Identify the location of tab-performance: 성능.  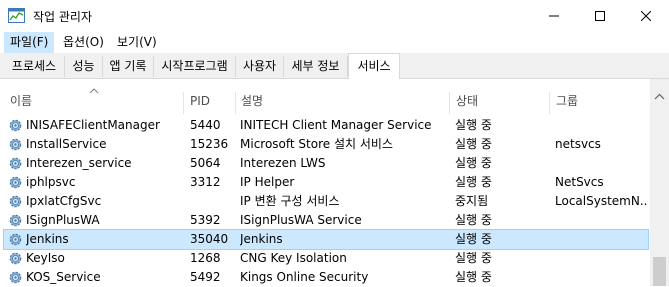
(84, 66).